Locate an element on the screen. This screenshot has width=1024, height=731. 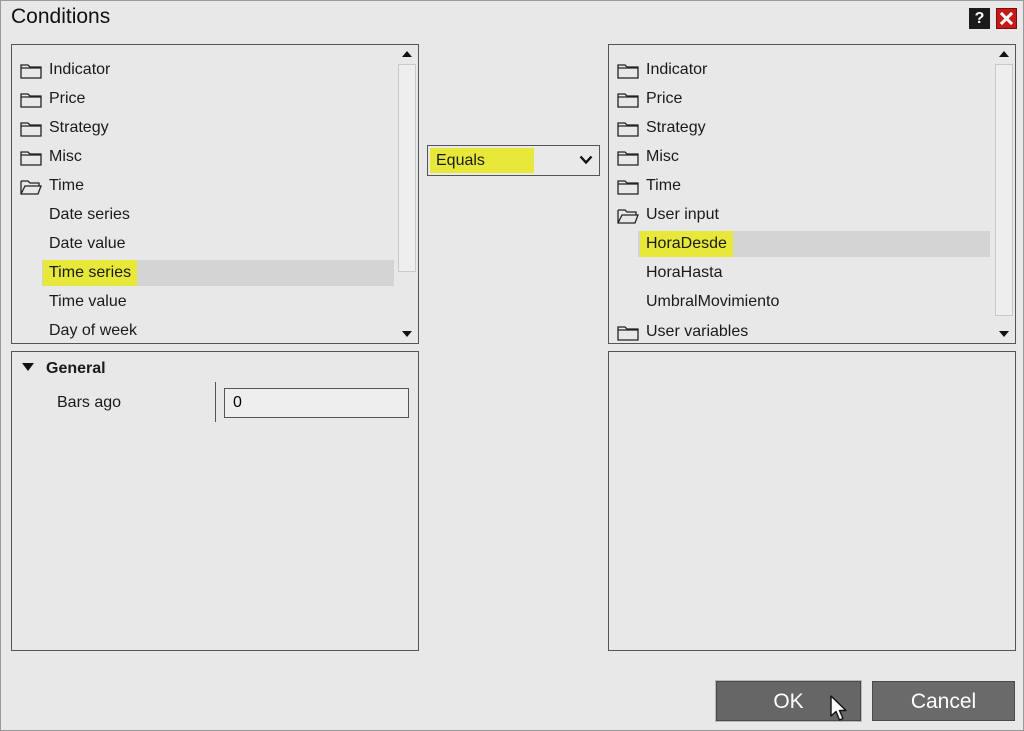
column-divider is located at coordinates (215, 402).